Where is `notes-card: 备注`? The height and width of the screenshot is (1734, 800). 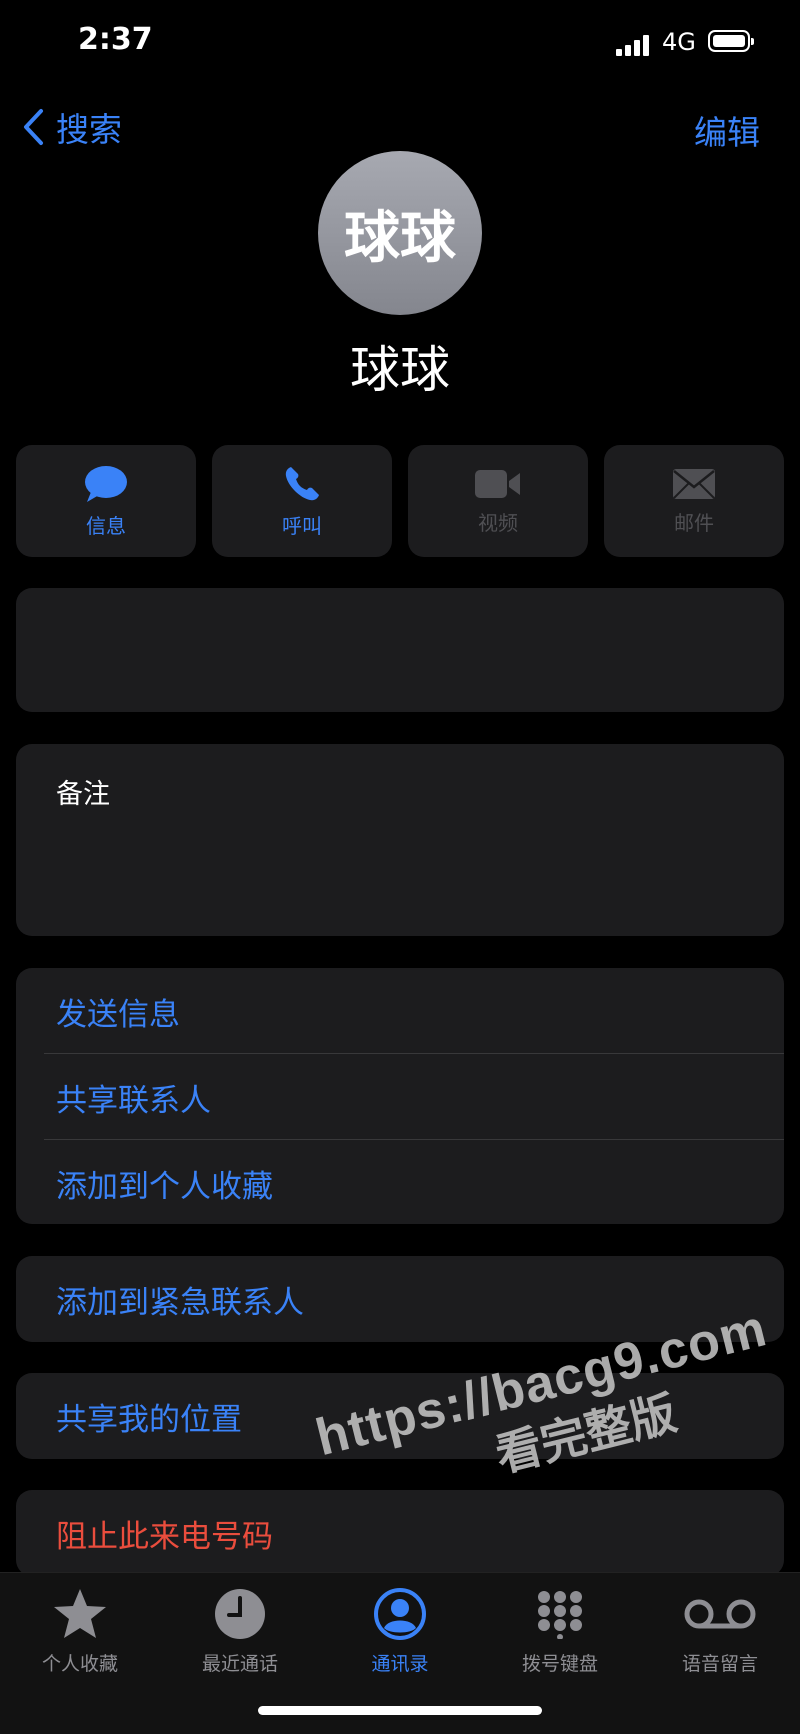 notes-card: 备注 is located at coordinates (400, 840).